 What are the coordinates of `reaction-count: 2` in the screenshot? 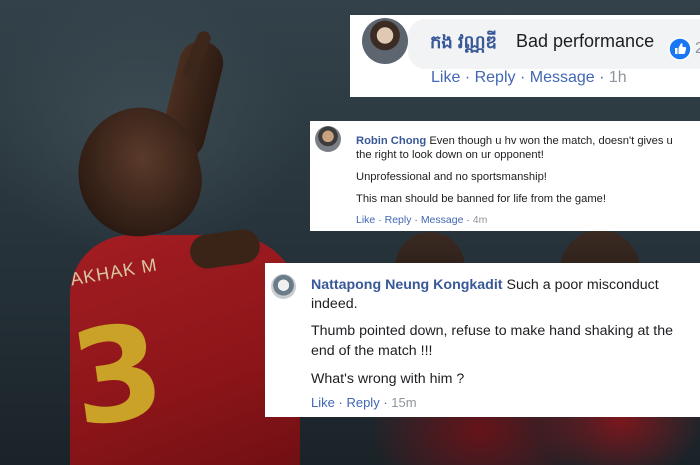 It's located at (697, 48).